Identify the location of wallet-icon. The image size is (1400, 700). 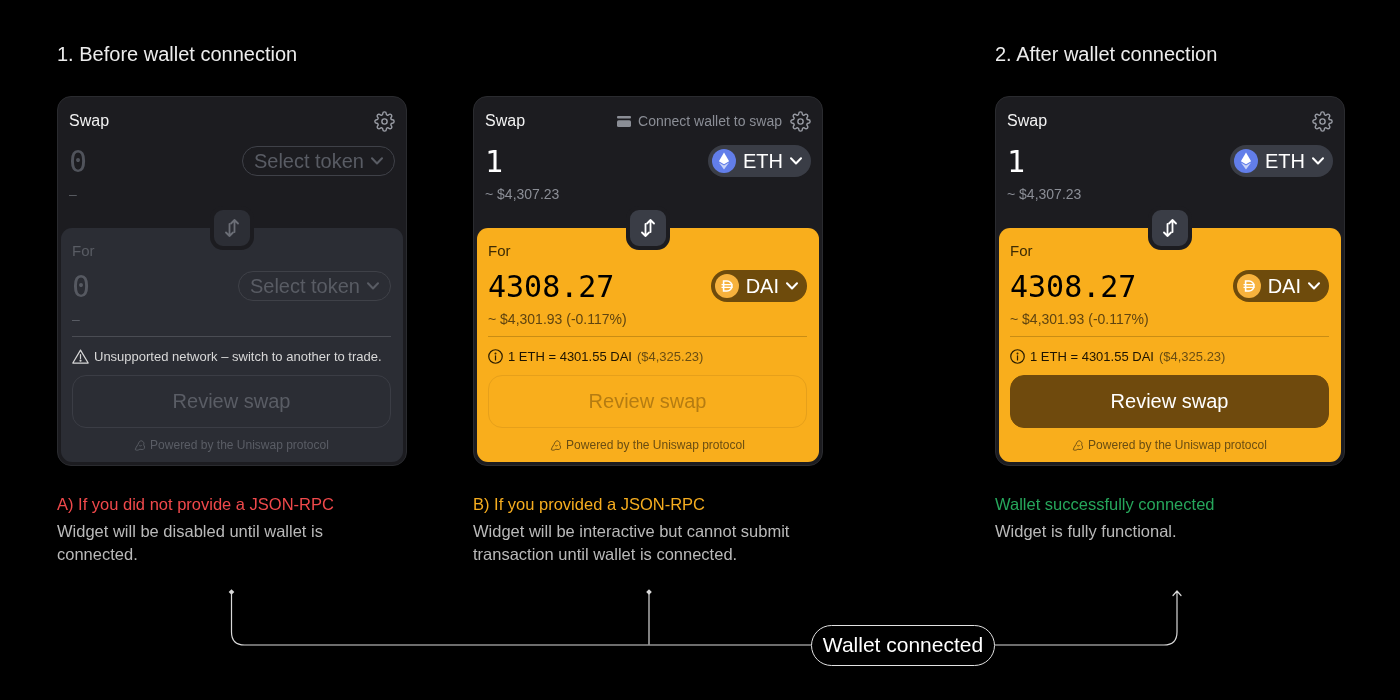
(624, 121).